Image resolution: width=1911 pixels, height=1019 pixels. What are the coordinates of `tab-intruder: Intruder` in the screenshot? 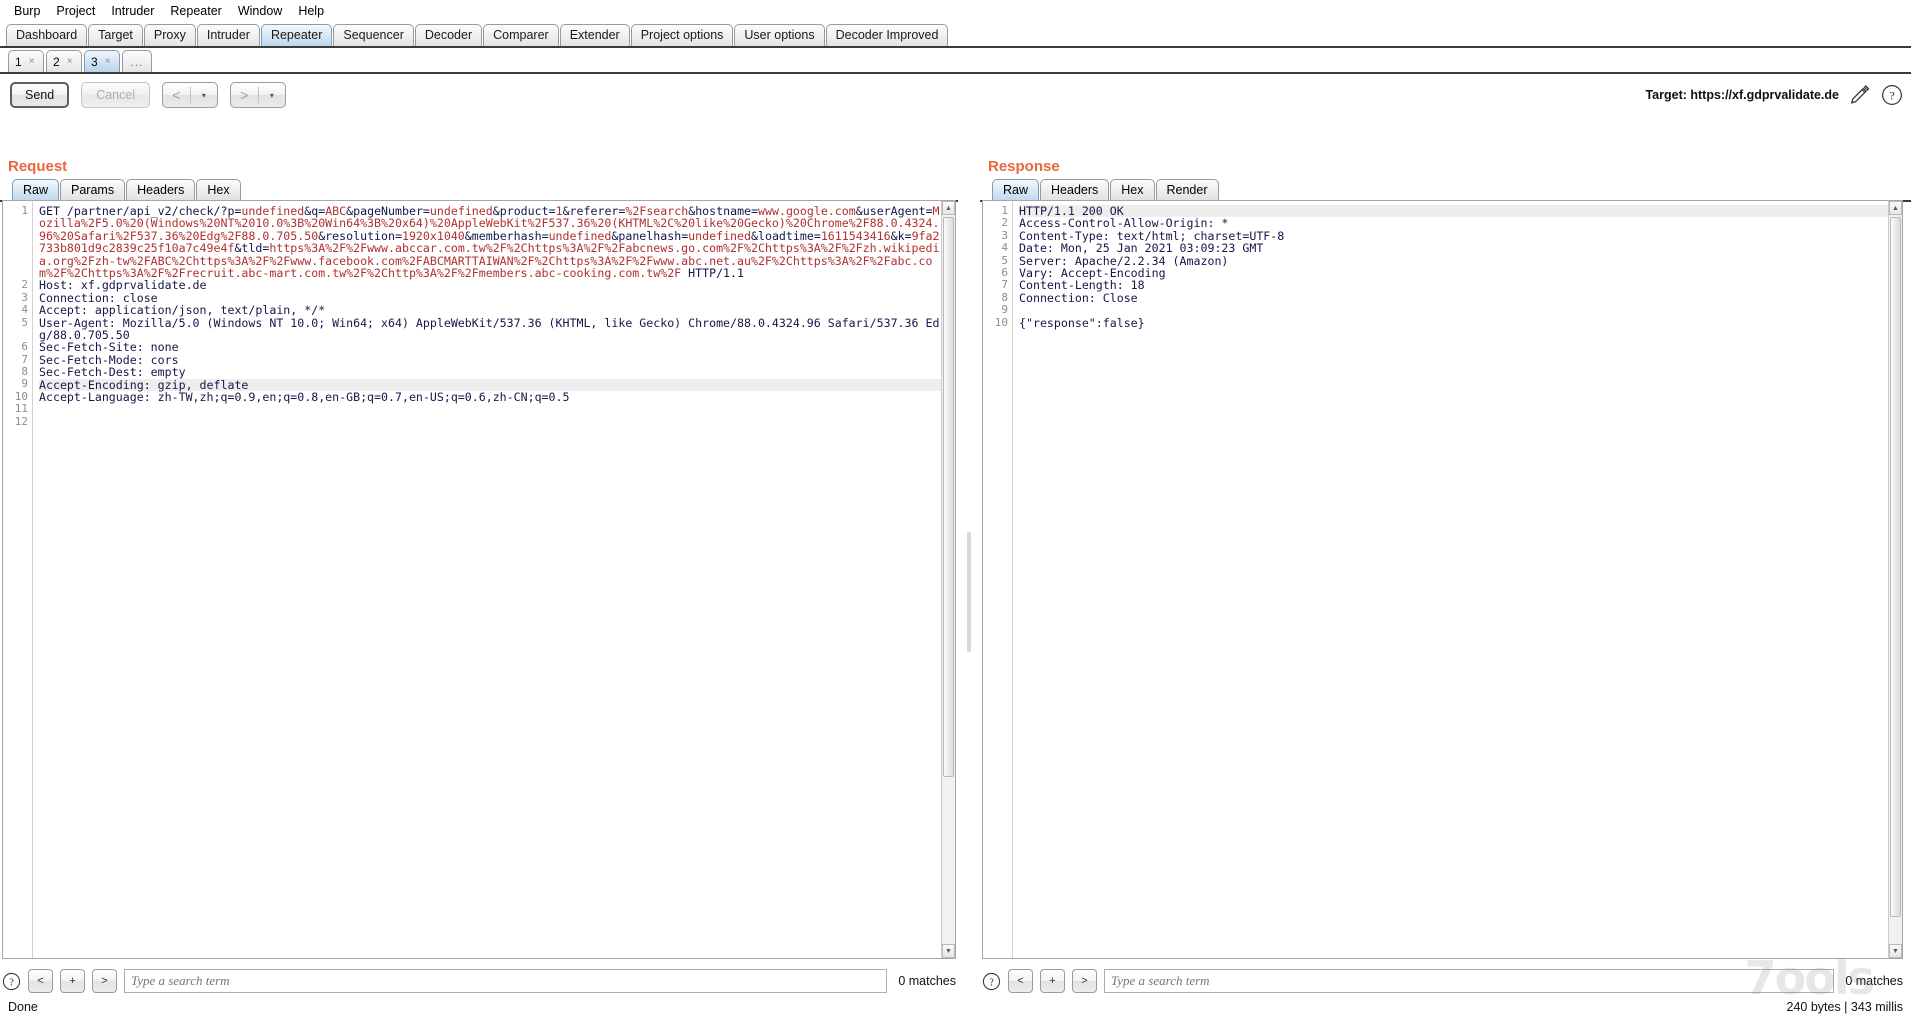 It's located at (228, 35).